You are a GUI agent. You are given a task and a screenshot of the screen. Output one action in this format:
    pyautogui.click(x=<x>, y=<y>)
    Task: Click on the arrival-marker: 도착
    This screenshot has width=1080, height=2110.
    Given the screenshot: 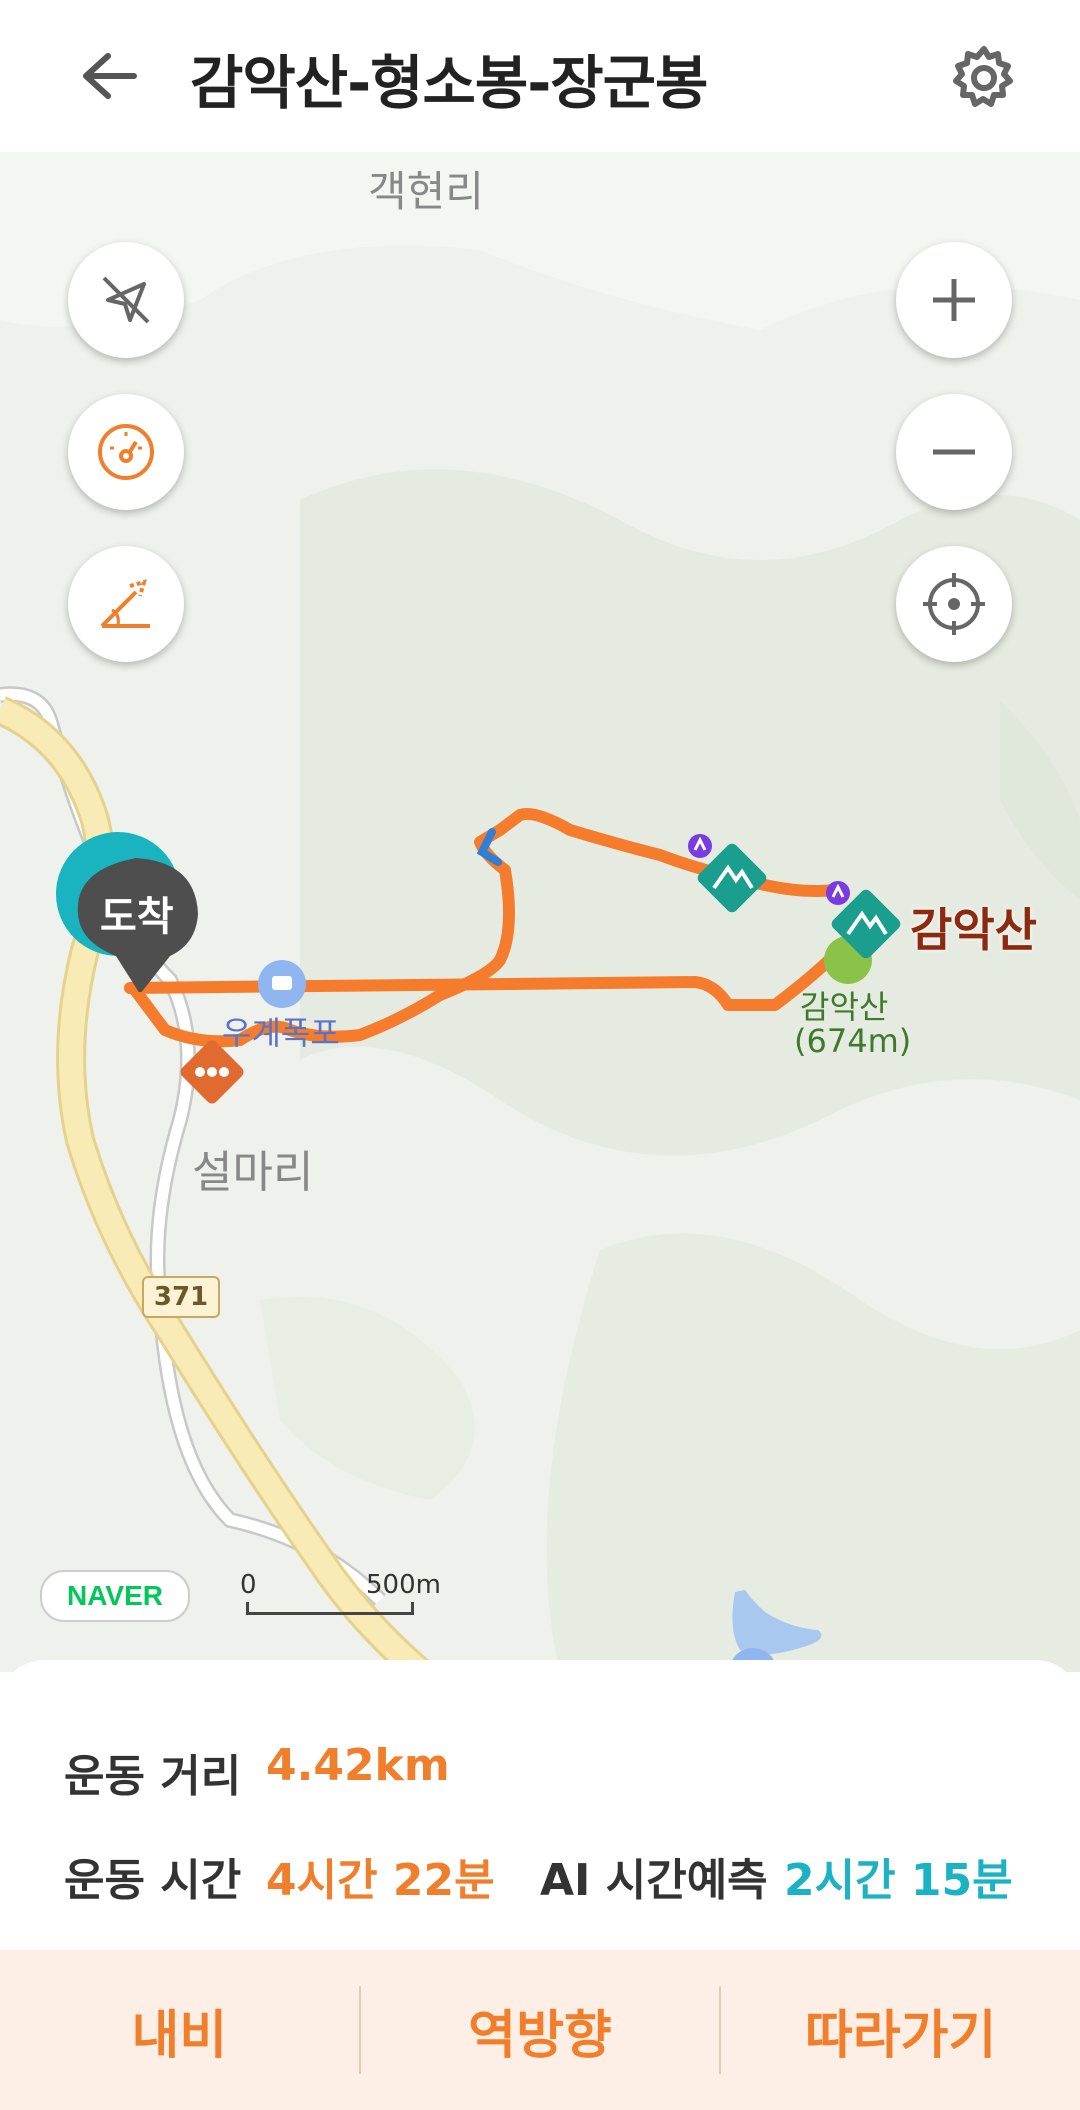 What is the action you would take?
    pyautogui.click(x=131, y=912)
    